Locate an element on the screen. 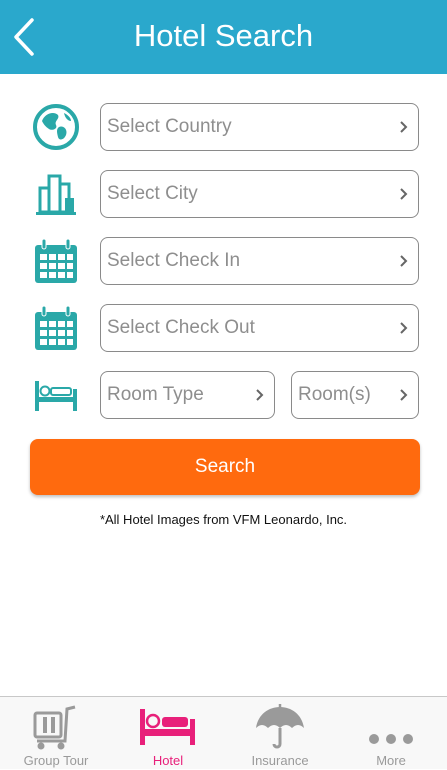  country-placeholder: Select Country is located at coordinates (169, 126).